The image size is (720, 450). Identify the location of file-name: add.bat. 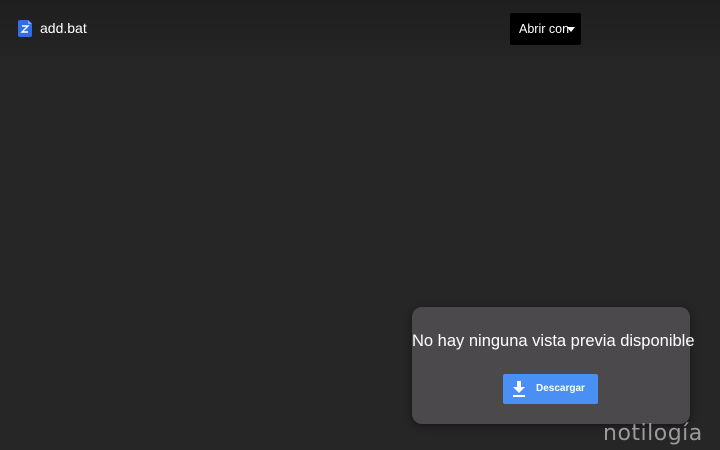
(63, 28).